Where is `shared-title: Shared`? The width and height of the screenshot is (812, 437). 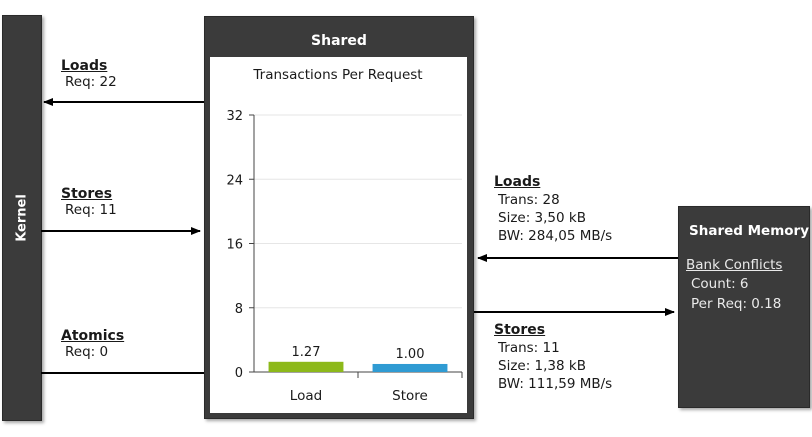 shared-title: Shared is located at coordinates (339, 41).